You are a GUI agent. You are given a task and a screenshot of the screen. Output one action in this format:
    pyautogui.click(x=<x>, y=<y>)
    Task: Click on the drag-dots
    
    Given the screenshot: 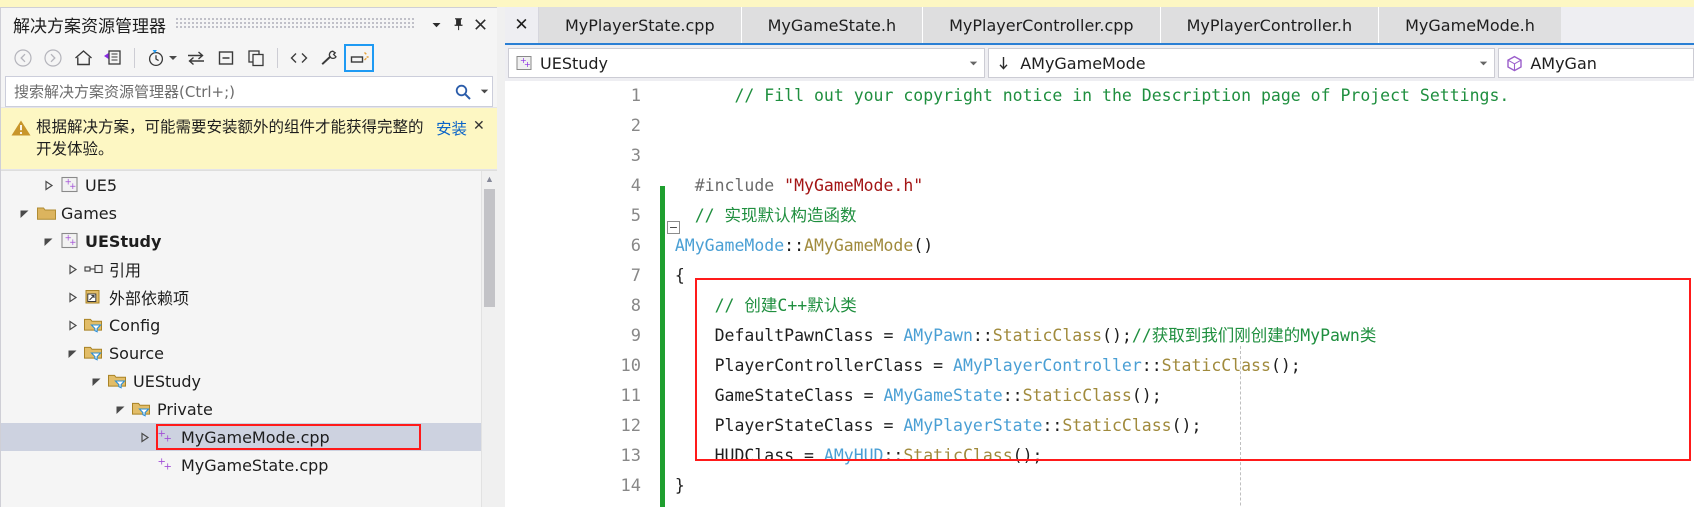 What is the action you would take?
    pyautogui.click(x=295, y=24)
    